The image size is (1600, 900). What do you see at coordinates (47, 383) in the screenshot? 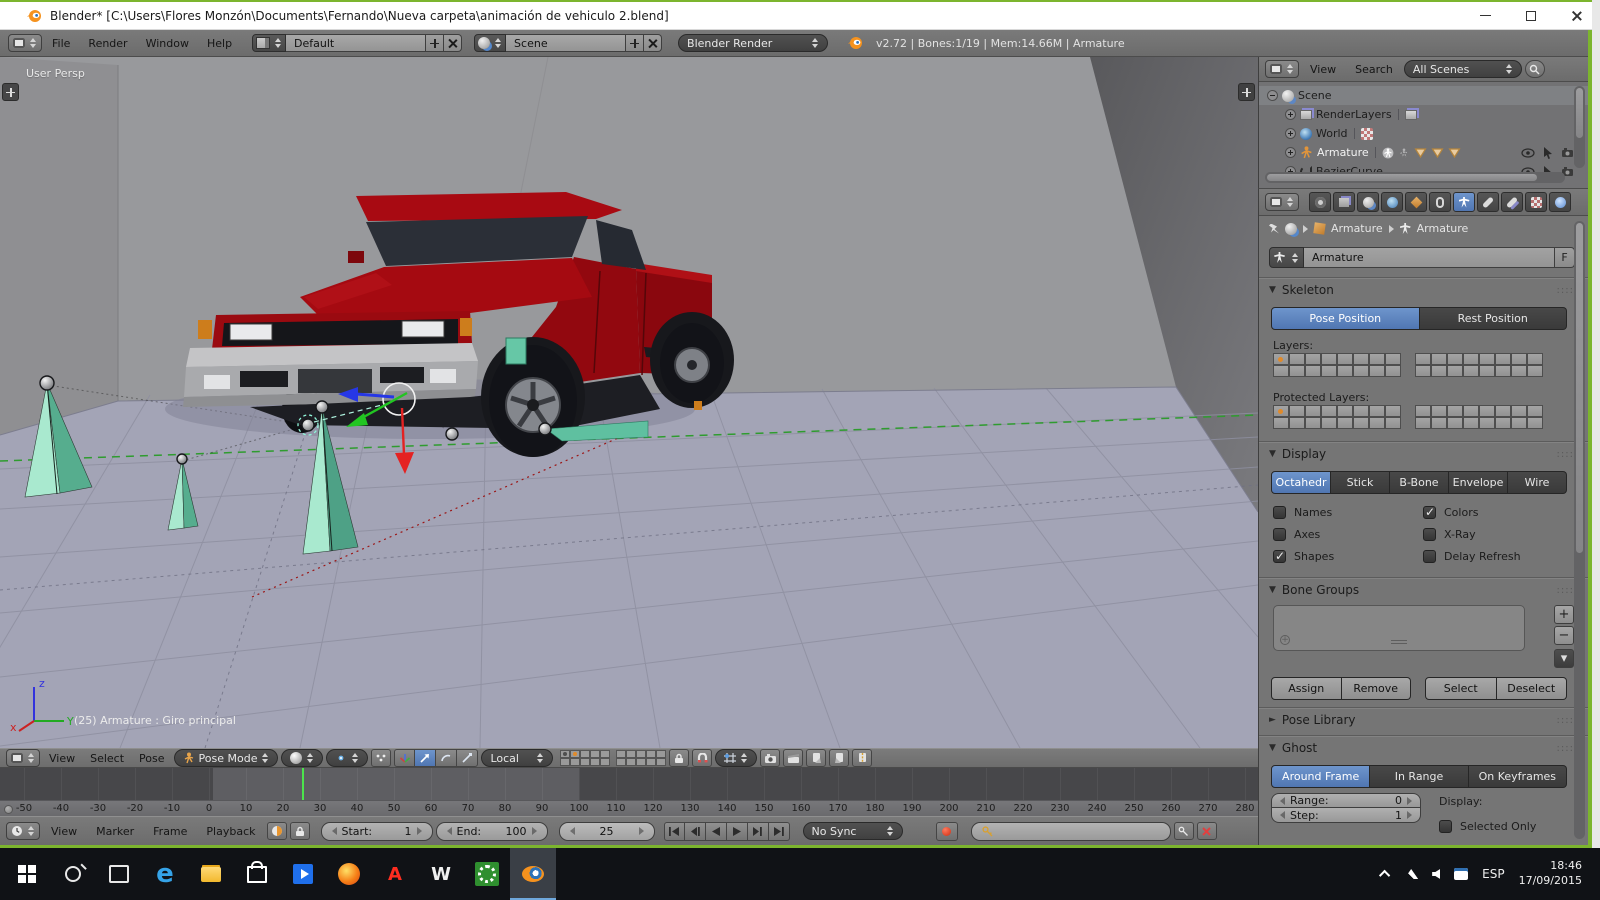
I see `bone-joint` at bounding box center [47, 383].